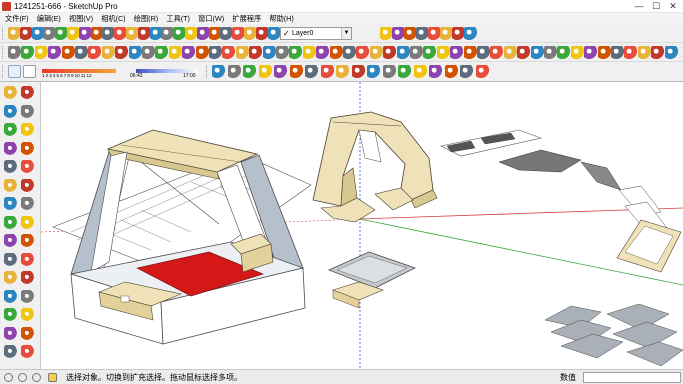 The image size is (683, 384). Describe the element at coordinates (27, 351) in the screenshot. I see `position-camera-icon` at that location.